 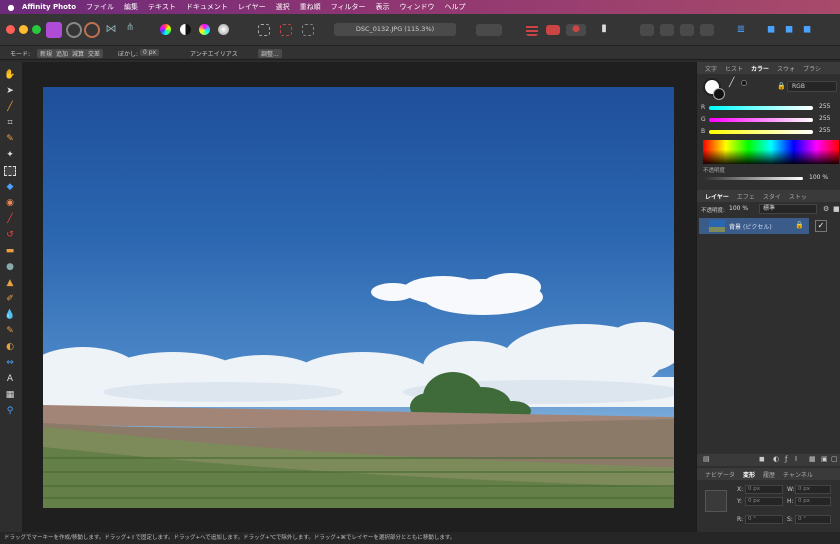 What do you see at coordinates (754, 226) in the screenshot?
I see `layer-row: 背景 (ピクセル) 🔒` at bounding box center [754, 226].